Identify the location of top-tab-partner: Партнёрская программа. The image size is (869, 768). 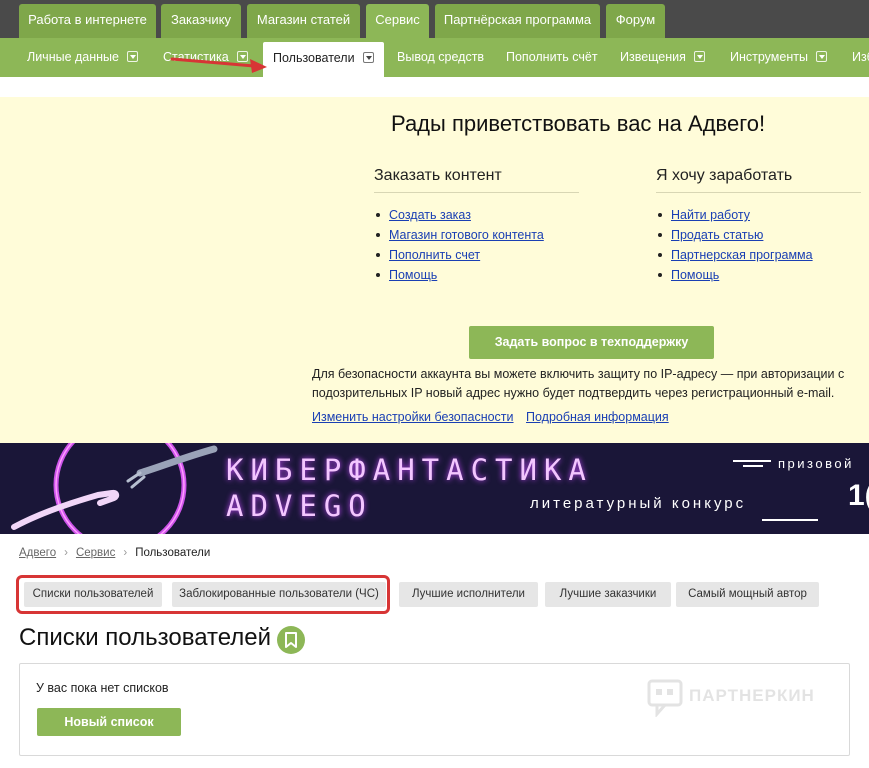
(517, 21).